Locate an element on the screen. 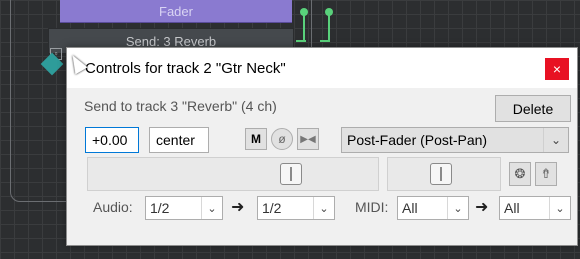  mute-button: M is located at coordinates (256, 139).